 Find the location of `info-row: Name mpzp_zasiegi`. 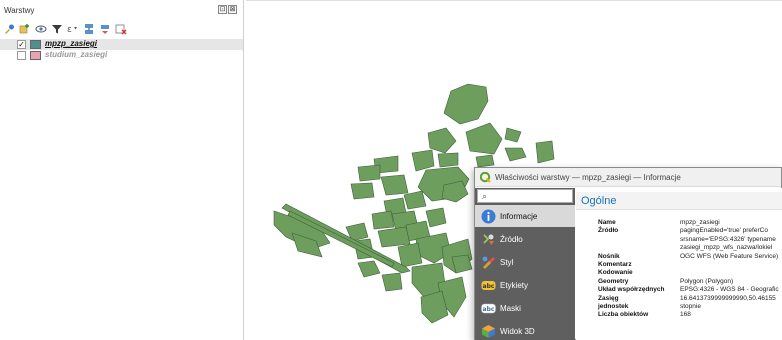

info-row: Name mpzp_zasiegi is located at coordinates (690, 223).